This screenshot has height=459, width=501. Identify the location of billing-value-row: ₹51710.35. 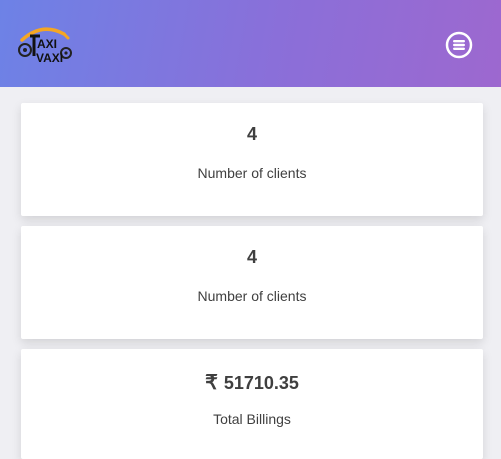
(252, 382).